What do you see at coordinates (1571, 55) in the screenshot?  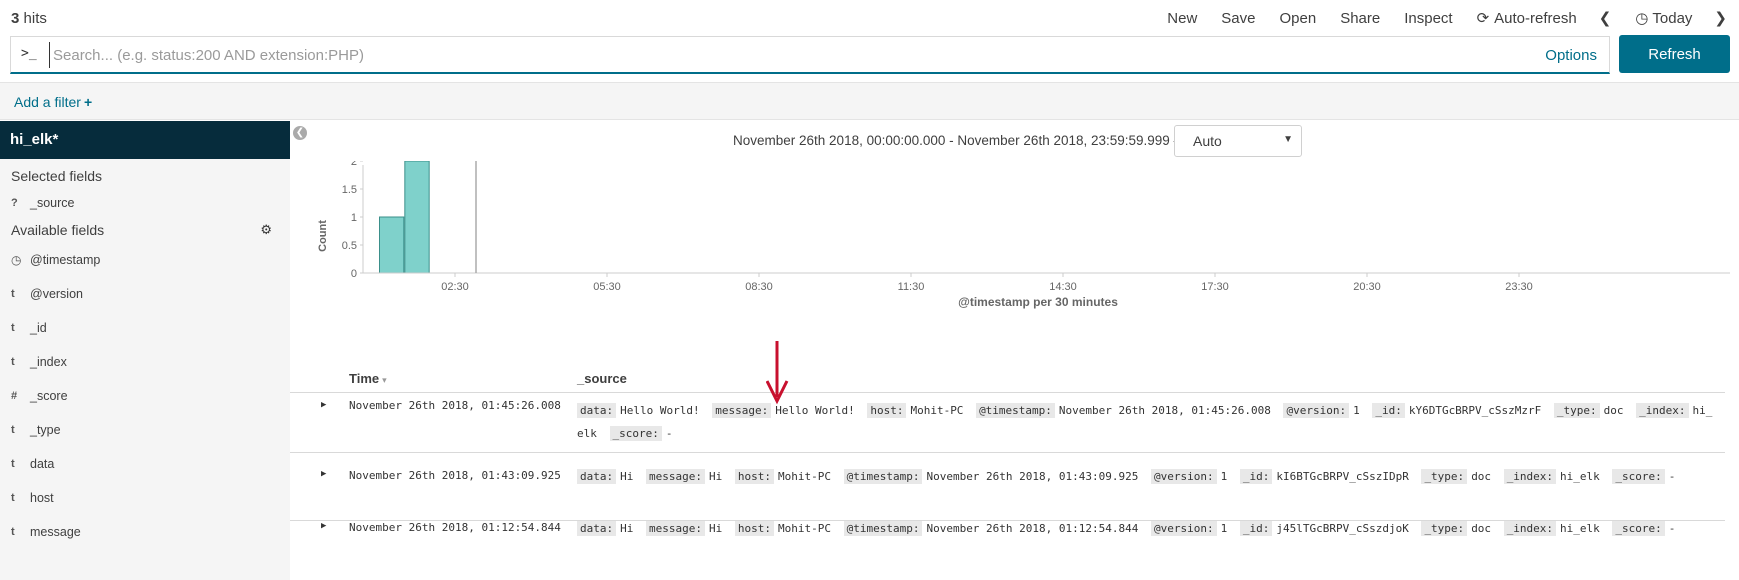 I see `options-link: Options` at bounding box center [1571, 55].